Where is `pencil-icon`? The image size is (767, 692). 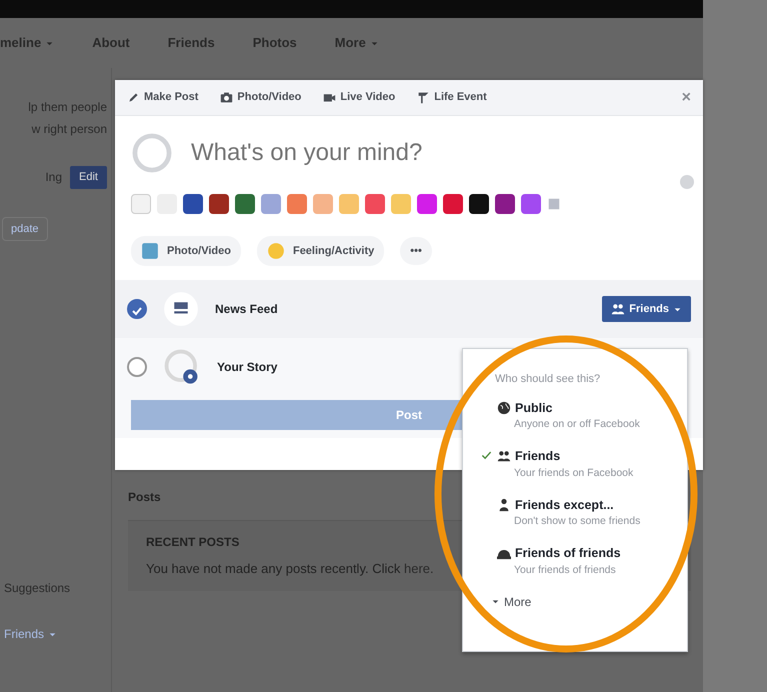
pencil-icon is located at coordinates (133, 97).